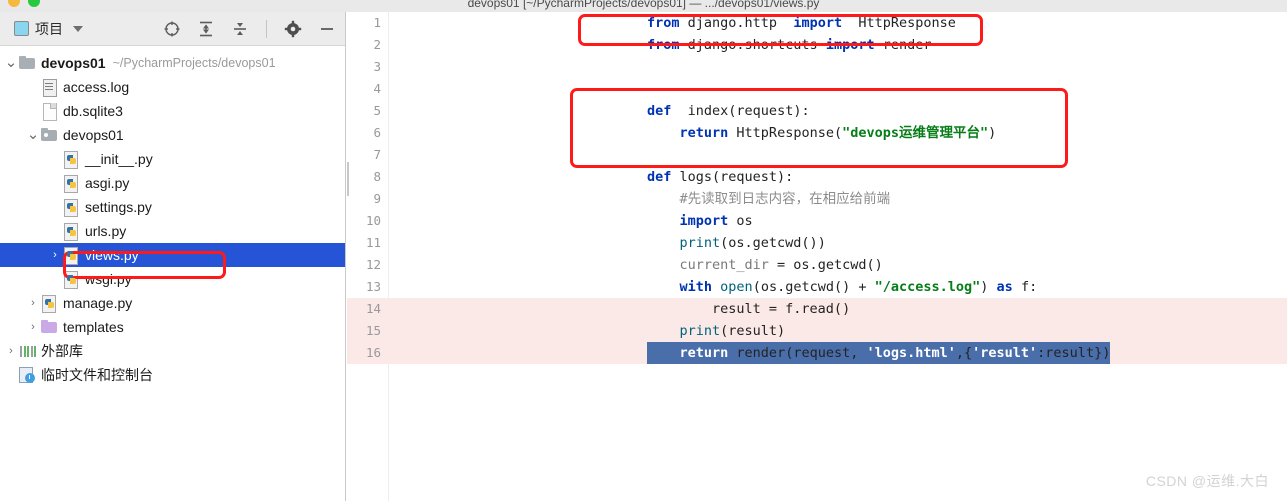  What do you see at coordinates (172, 111) in the screenshot?
I see `tree-item-db.sqlite3: db.sqlite3` at bounding box center [172, 111].